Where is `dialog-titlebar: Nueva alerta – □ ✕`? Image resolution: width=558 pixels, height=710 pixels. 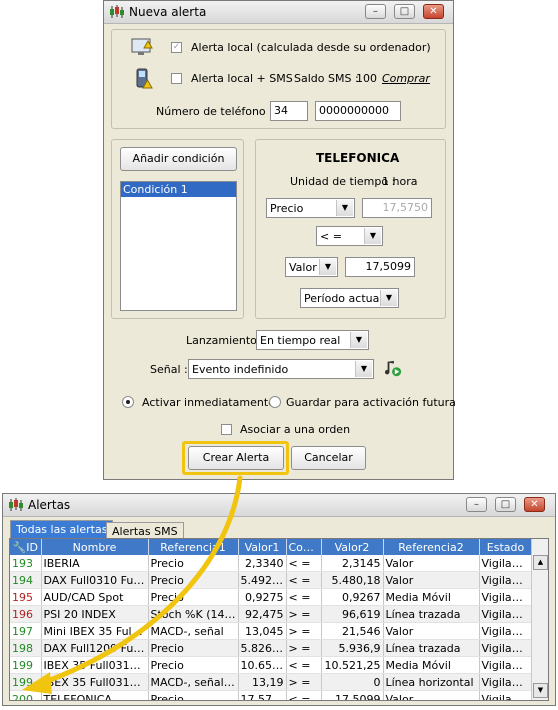 dialog-titlebar: Nueva alerta – □ ✕ is located at coordinates (278, 12).